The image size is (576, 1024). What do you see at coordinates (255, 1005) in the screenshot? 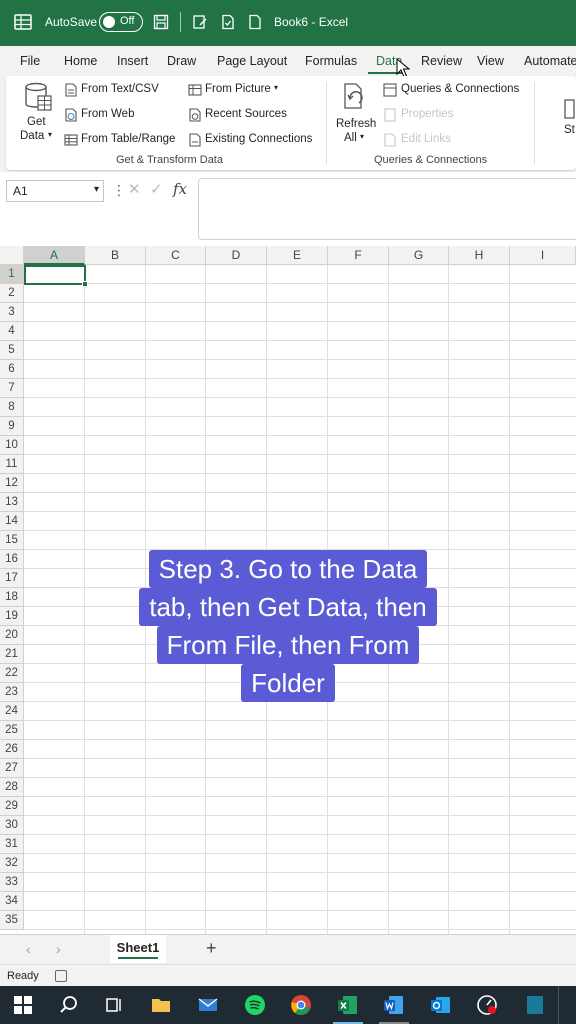
I see `spotify-icon` at bounding box center [255, 1005].